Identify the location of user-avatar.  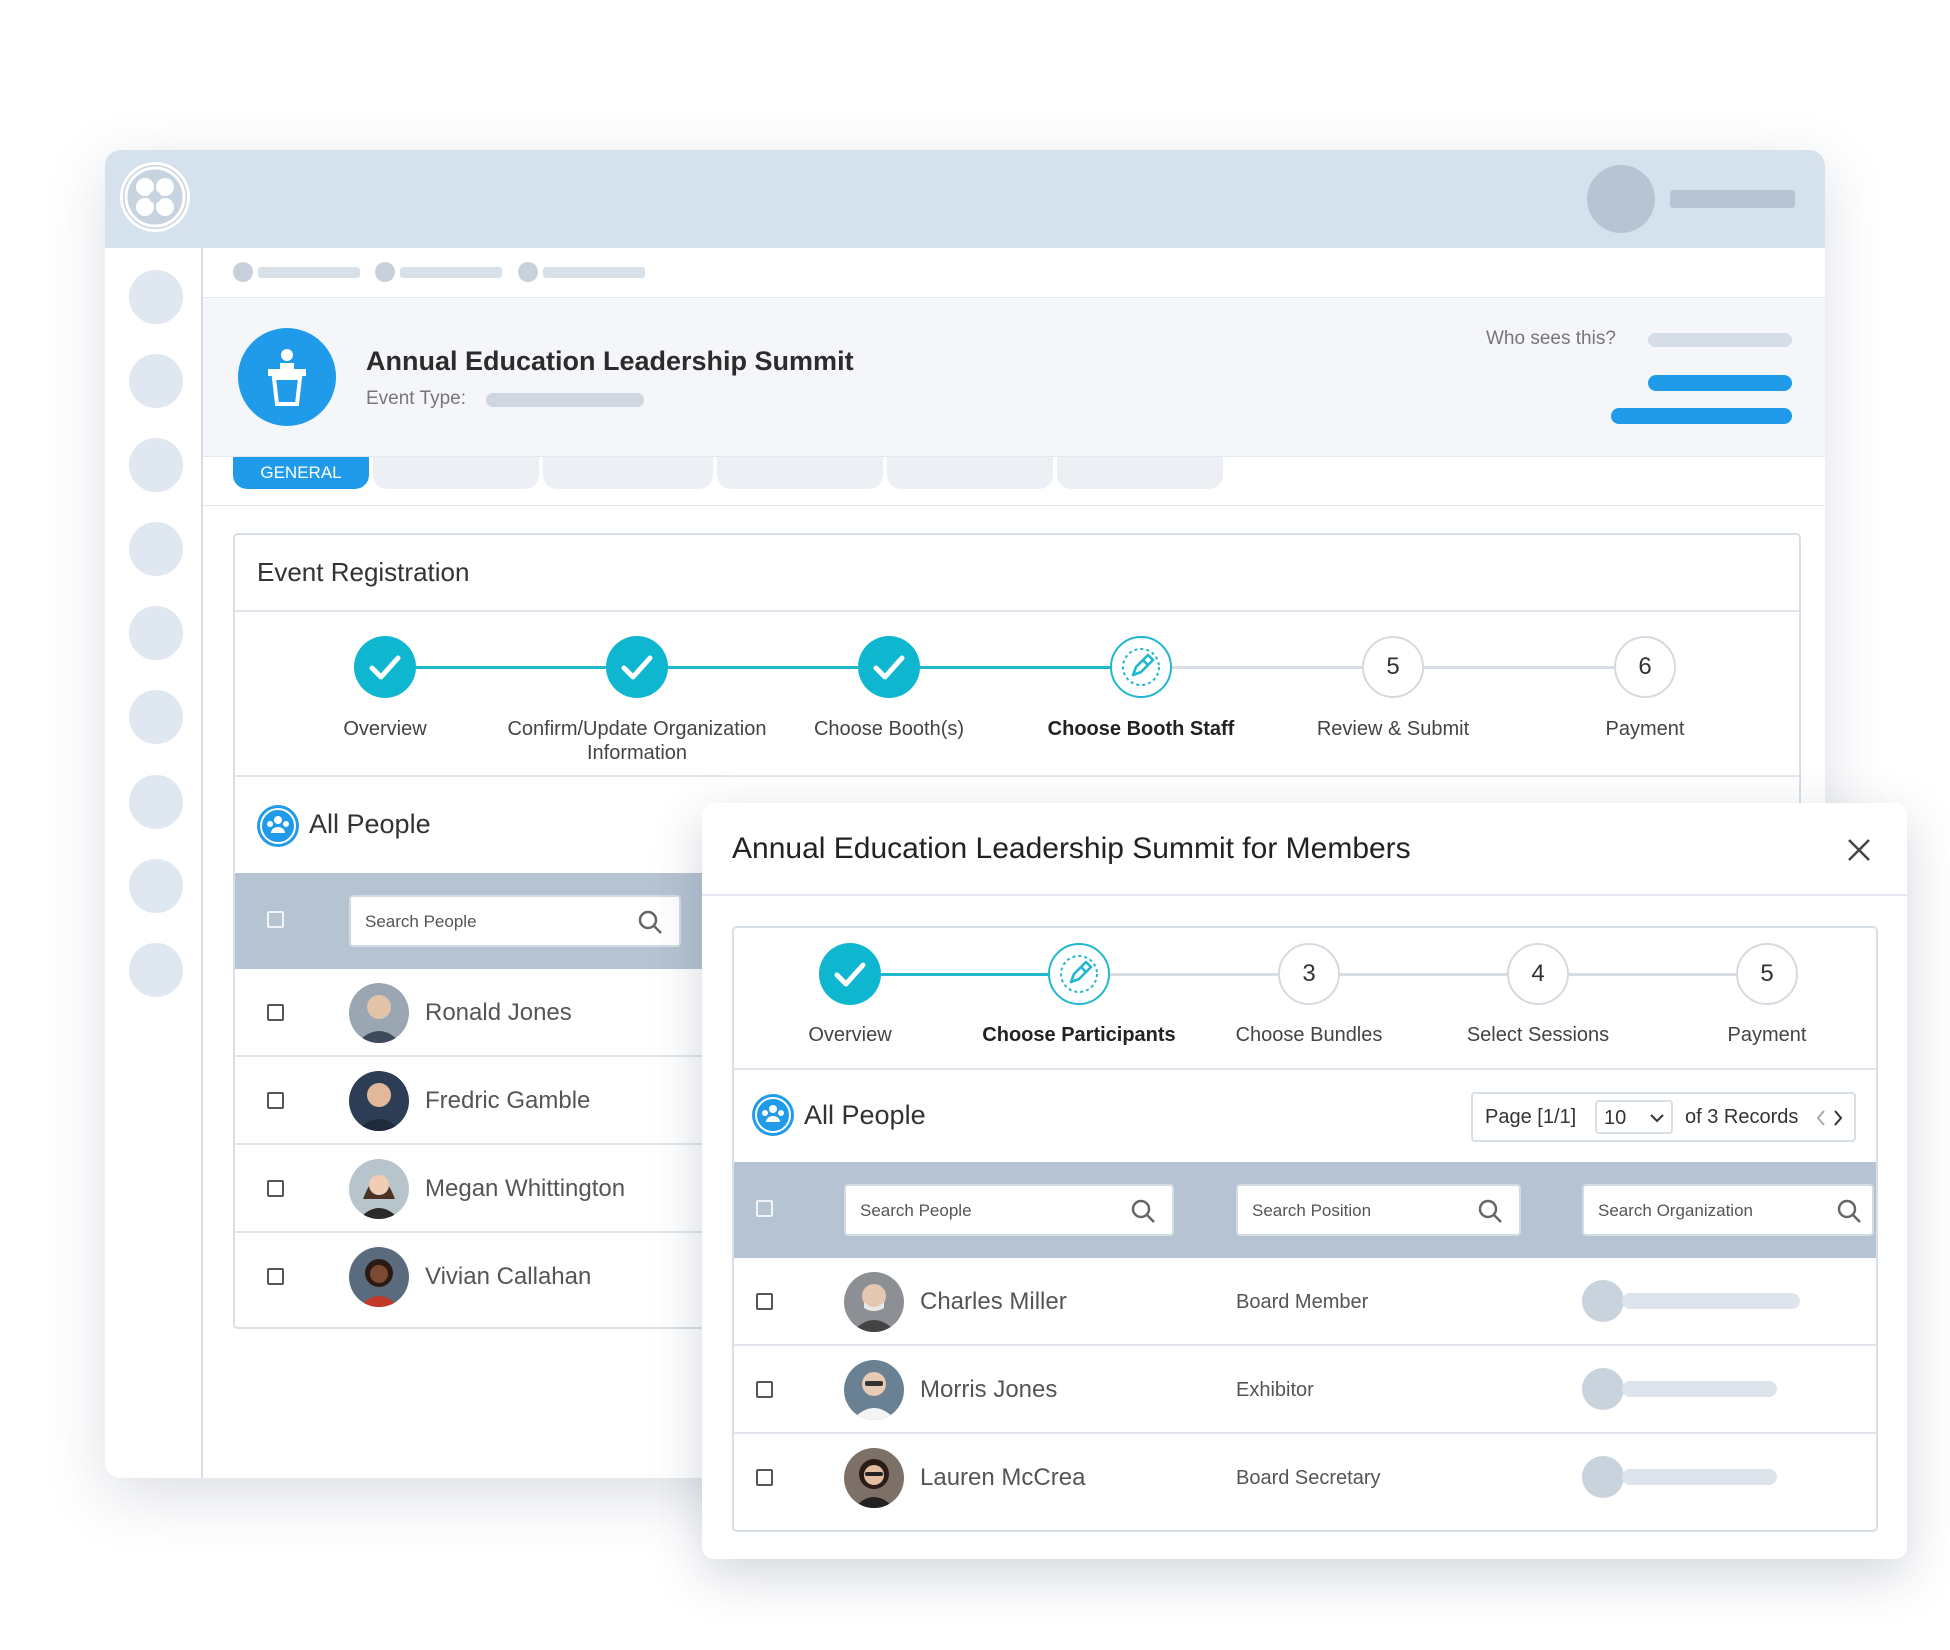
(1621, 199).